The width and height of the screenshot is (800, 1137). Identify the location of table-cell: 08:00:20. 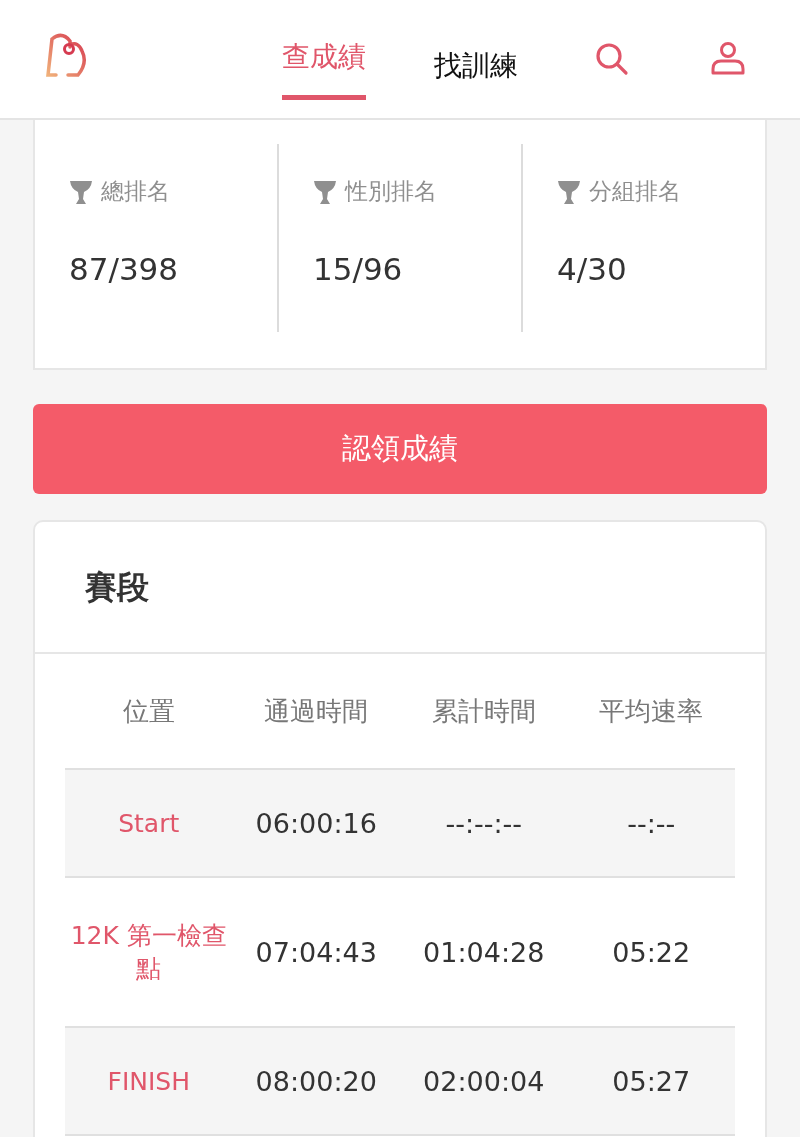
(316, 1081).